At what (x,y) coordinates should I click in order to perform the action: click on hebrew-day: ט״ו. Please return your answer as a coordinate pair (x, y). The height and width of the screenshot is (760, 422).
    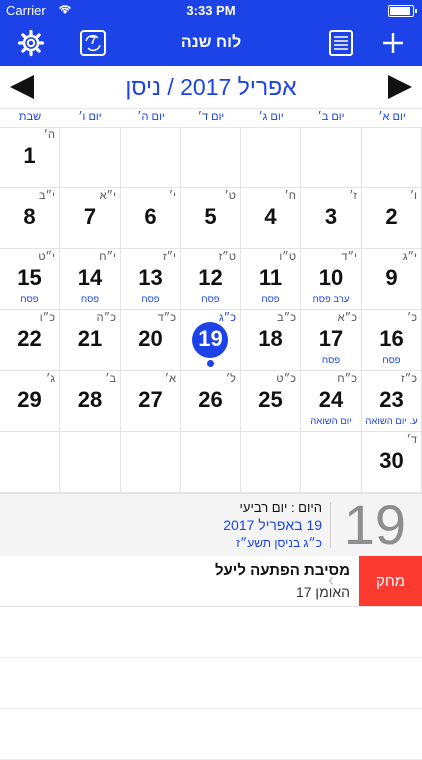
    Looking at the image, I should click on (287, 257).